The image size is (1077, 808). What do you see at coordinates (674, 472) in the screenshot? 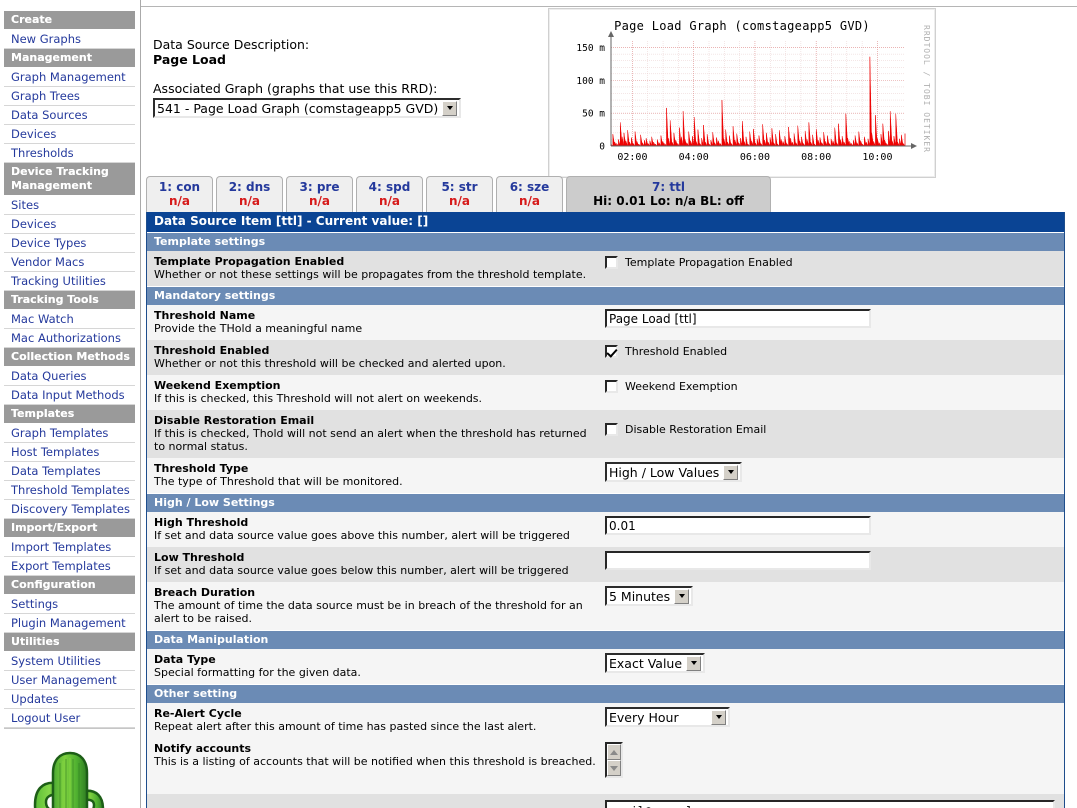
I see `threshold-type-select: High / Low Values` at bounding box center [674, 472].